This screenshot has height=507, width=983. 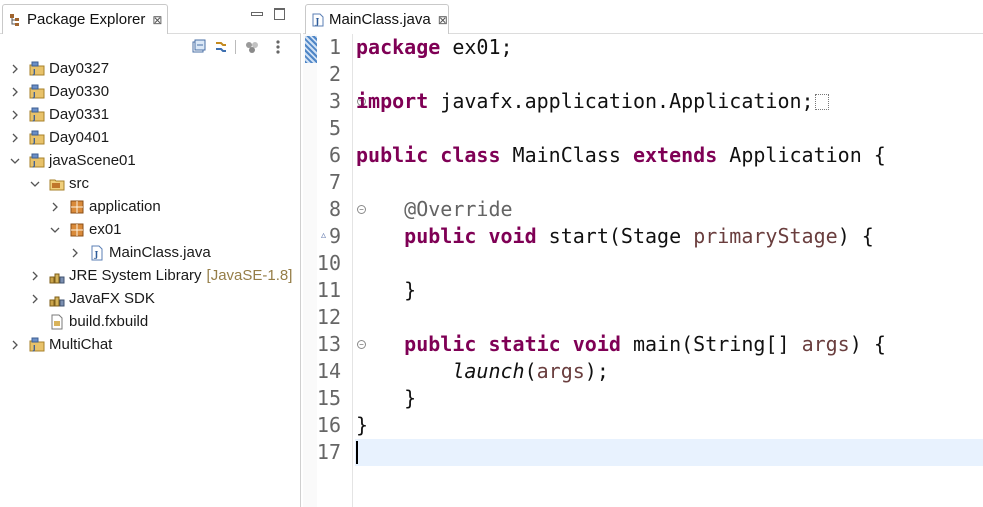 What do you see at coordinates (458, 209) in the screenshot?
I see `code-line: @Override` at bounding box center [458, 209].